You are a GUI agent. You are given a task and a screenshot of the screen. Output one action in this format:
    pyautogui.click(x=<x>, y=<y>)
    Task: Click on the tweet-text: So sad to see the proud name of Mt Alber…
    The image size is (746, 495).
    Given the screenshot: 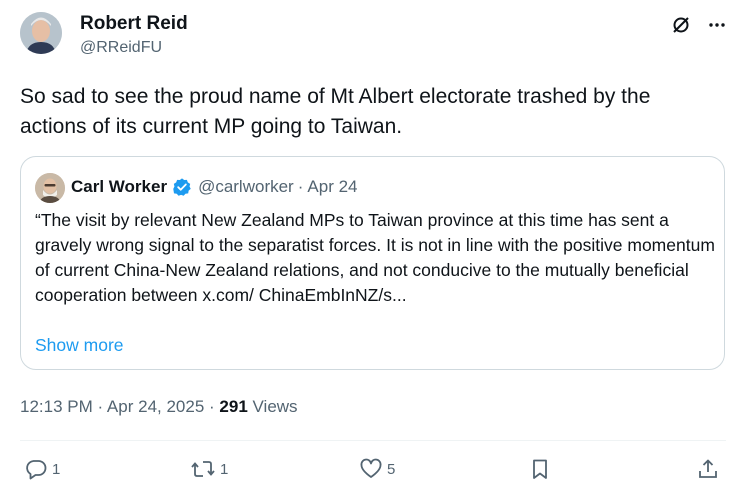 What is the action you would take?
    pyautogui.click(x=335, y=111)
    